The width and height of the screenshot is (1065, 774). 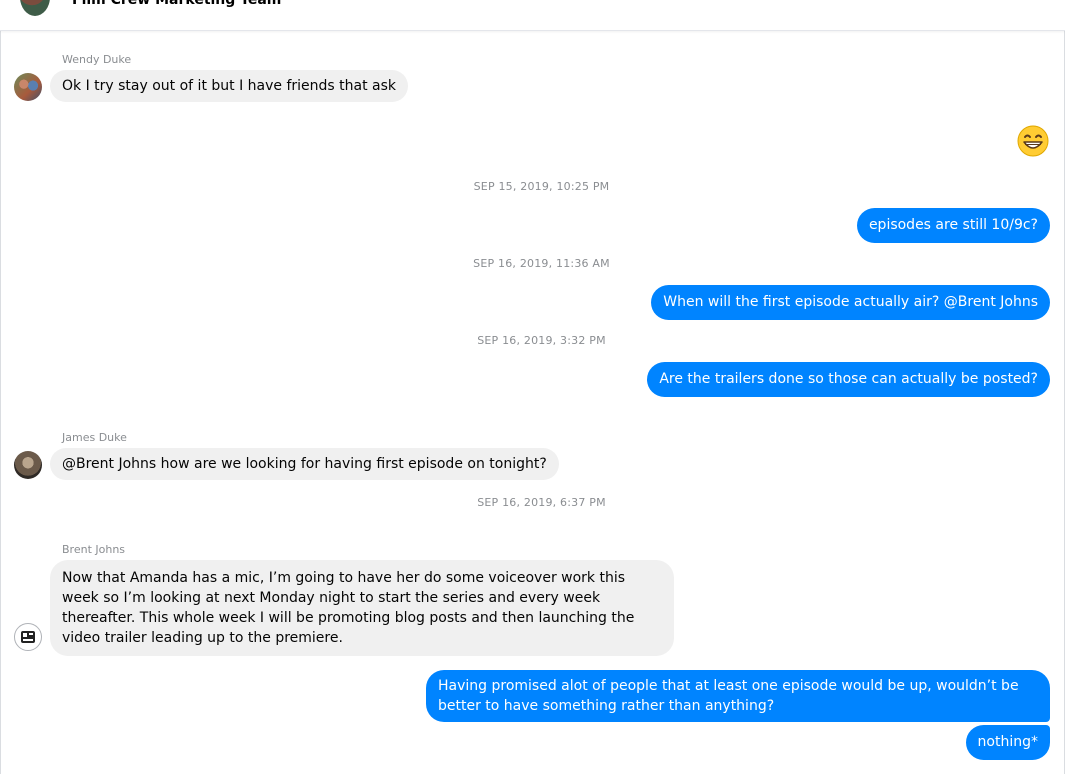 I want to click on sender-name: Brent Johns, so click(x=94, y=549).